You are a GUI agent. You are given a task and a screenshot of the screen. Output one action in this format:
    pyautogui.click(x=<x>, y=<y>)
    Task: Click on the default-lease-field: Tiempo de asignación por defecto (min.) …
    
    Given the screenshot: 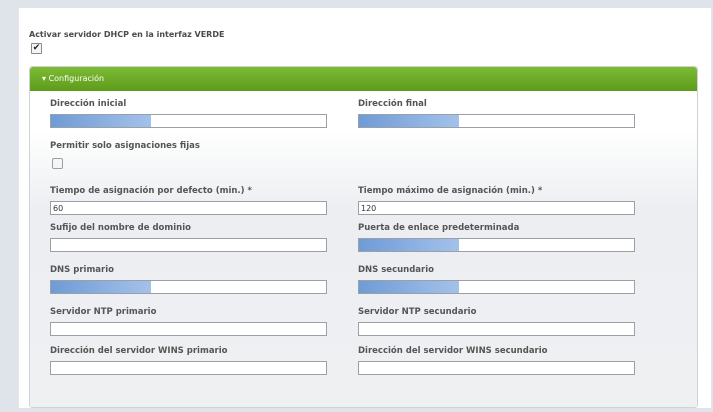 What is the action you would take?
    pyautogui.click(x=188, y=200)
    